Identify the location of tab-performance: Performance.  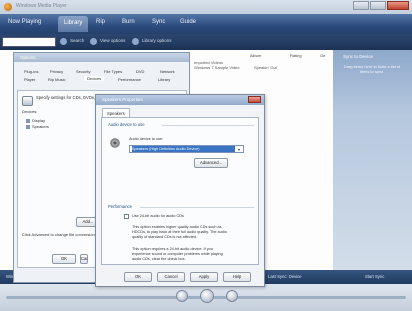
(129, 79).